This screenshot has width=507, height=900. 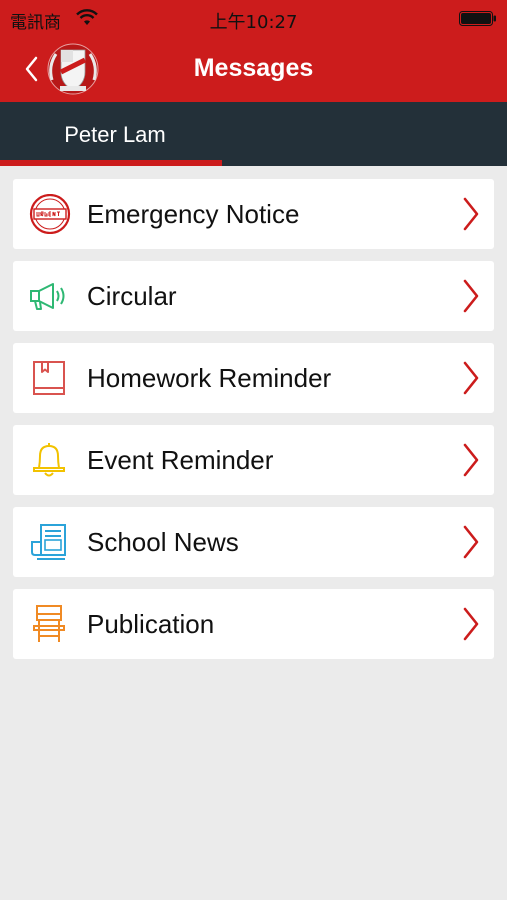 What do you see at coordinates (180, 460) in the screenshot?
I see `list-item-label: Event Reminder` at bounding box center [180, 460].